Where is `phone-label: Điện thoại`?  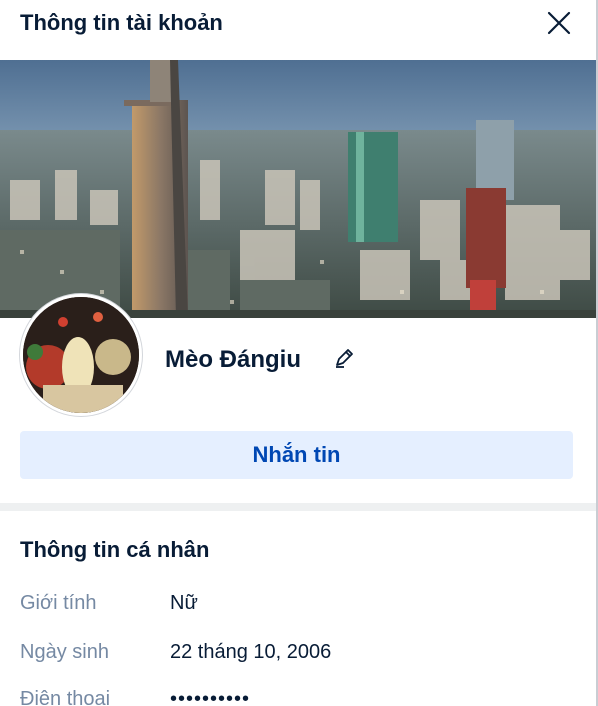 phone-label: Điện thoại is located at coordinates (65, 697).